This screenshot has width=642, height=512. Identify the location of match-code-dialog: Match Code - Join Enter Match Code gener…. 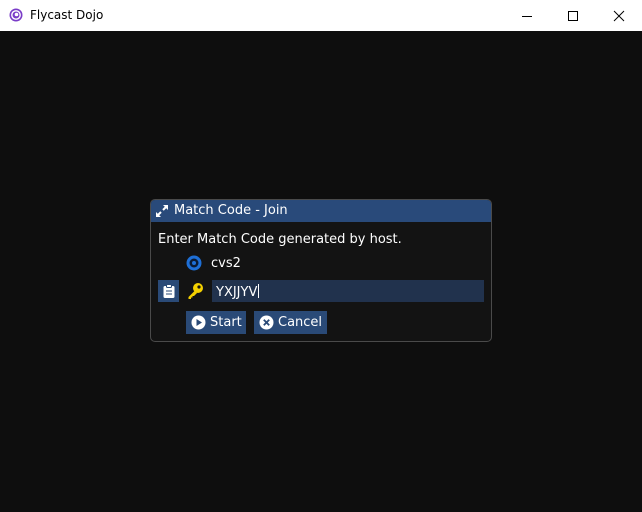
(321, 270).